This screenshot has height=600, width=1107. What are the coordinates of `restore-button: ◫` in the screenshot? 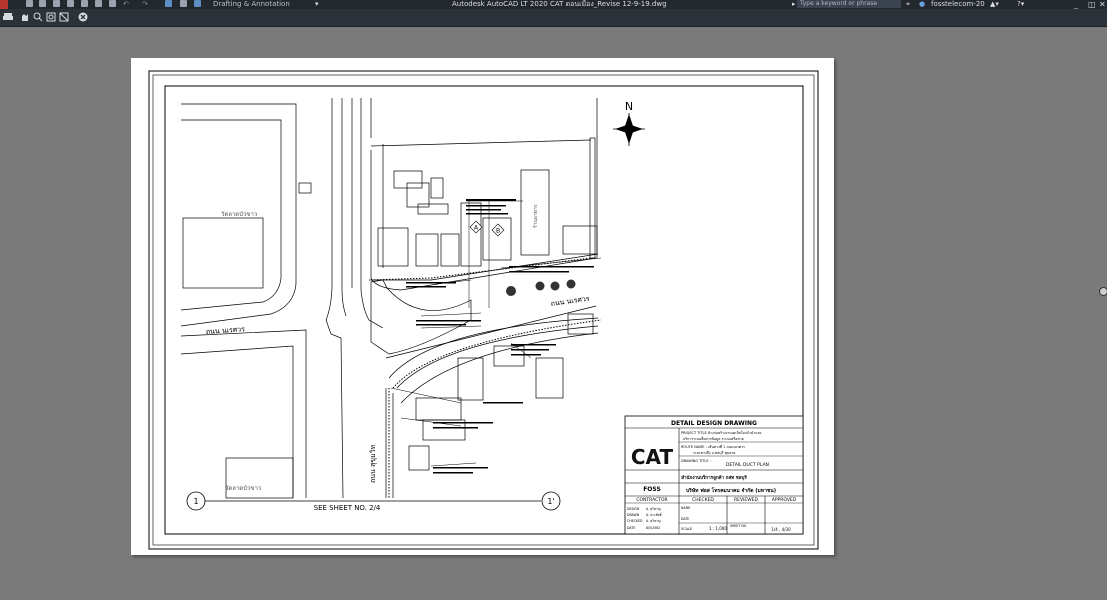 It's located at (1092, 4).